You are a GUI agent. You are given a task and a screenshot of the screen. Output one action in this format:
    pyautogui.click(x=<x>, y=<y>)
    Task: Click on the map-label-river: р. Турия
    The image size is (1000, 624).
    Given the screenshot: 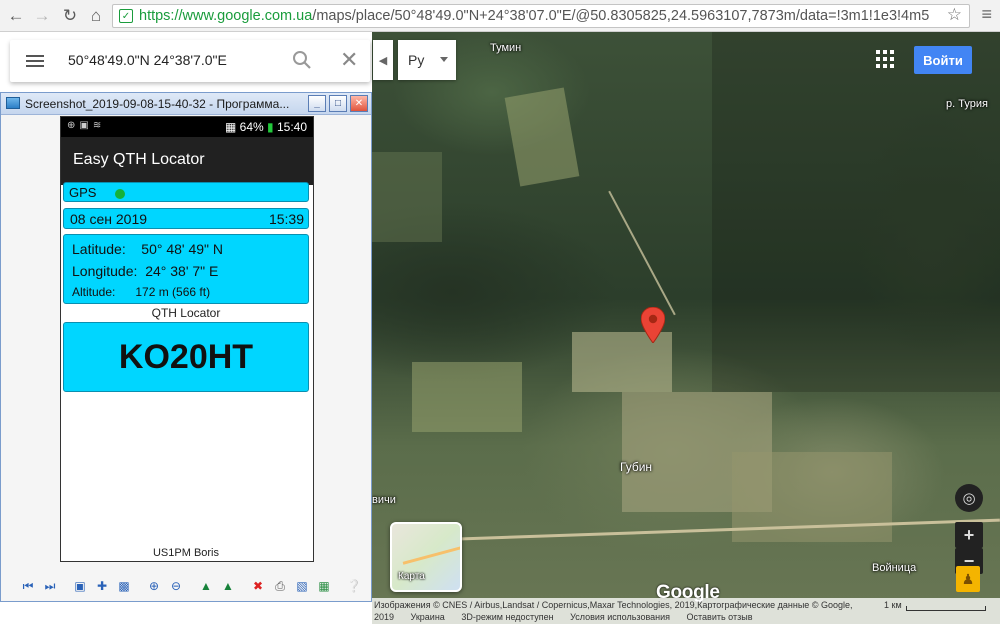 What is the action you would take?
    pyautogui.click(x=967, y=104)
    